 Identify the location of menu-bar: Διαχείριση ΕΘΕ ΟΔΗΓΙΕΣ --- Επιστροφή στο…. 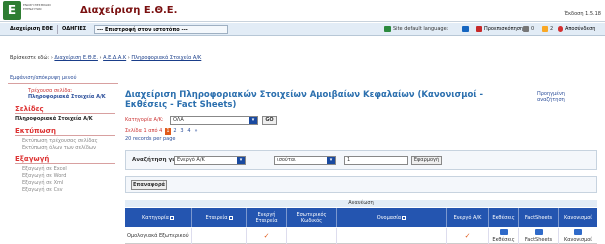
(302, 29).